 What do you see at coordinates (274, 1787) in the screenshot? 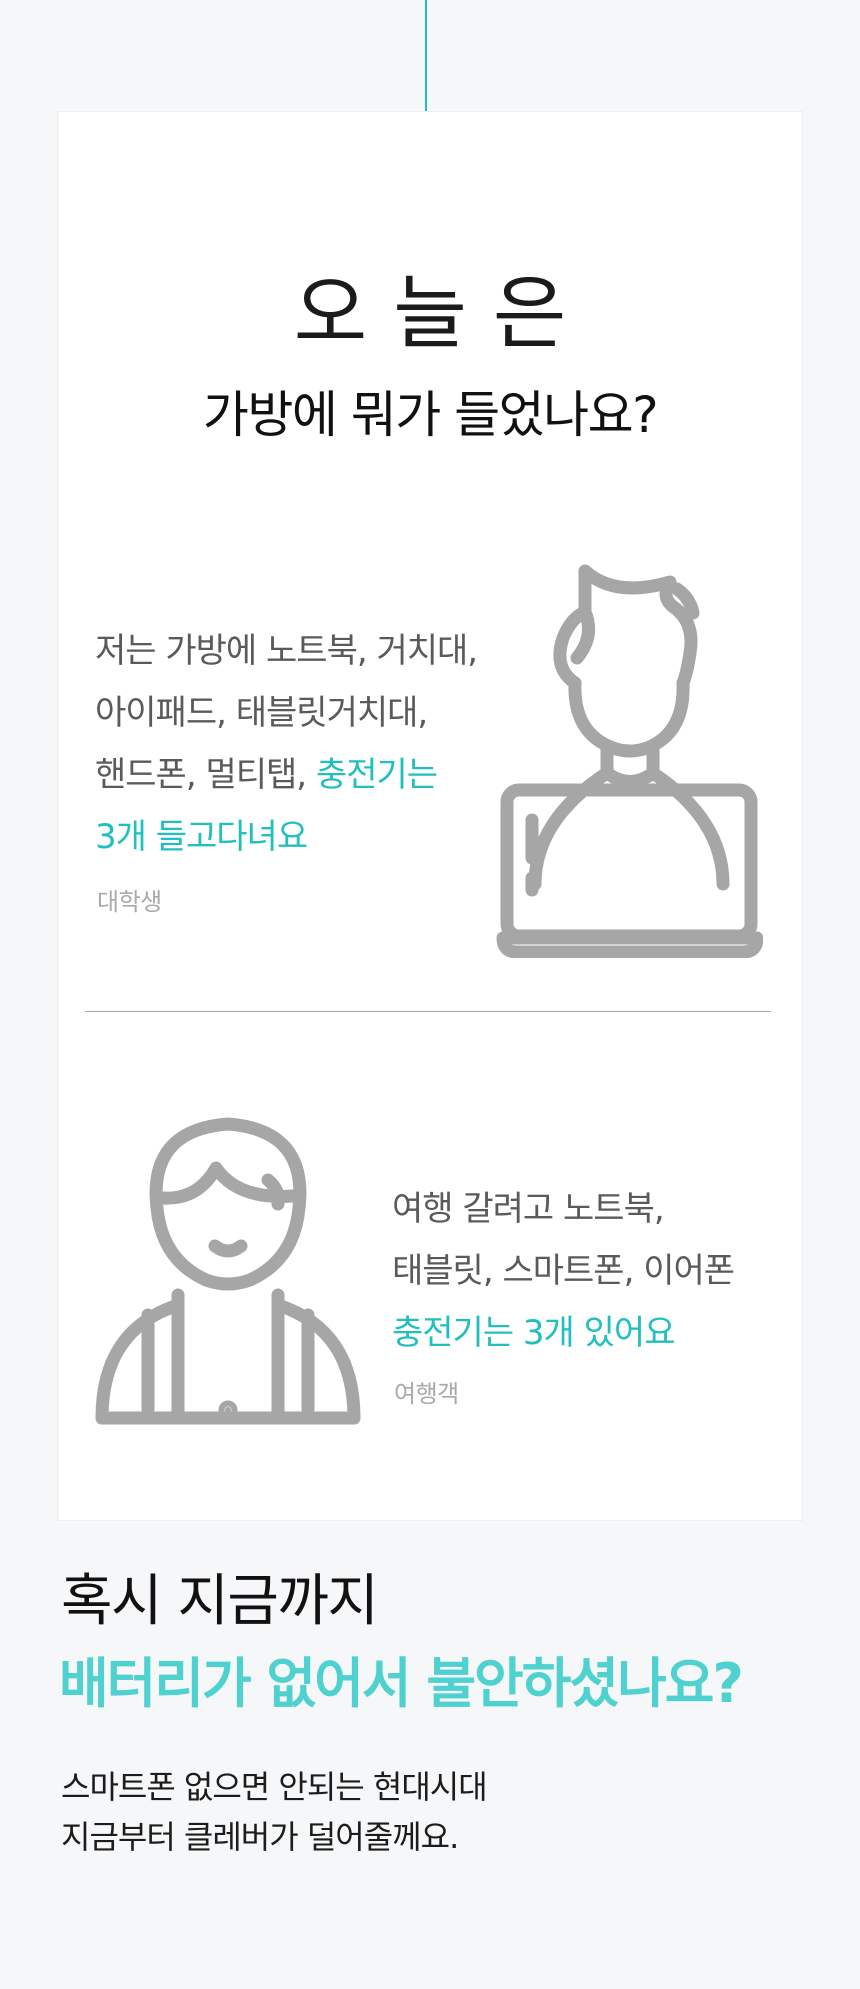
I see `description-line: 스마트폰 없으면 안되는 현대시대` at bounding box center [274, 1787].